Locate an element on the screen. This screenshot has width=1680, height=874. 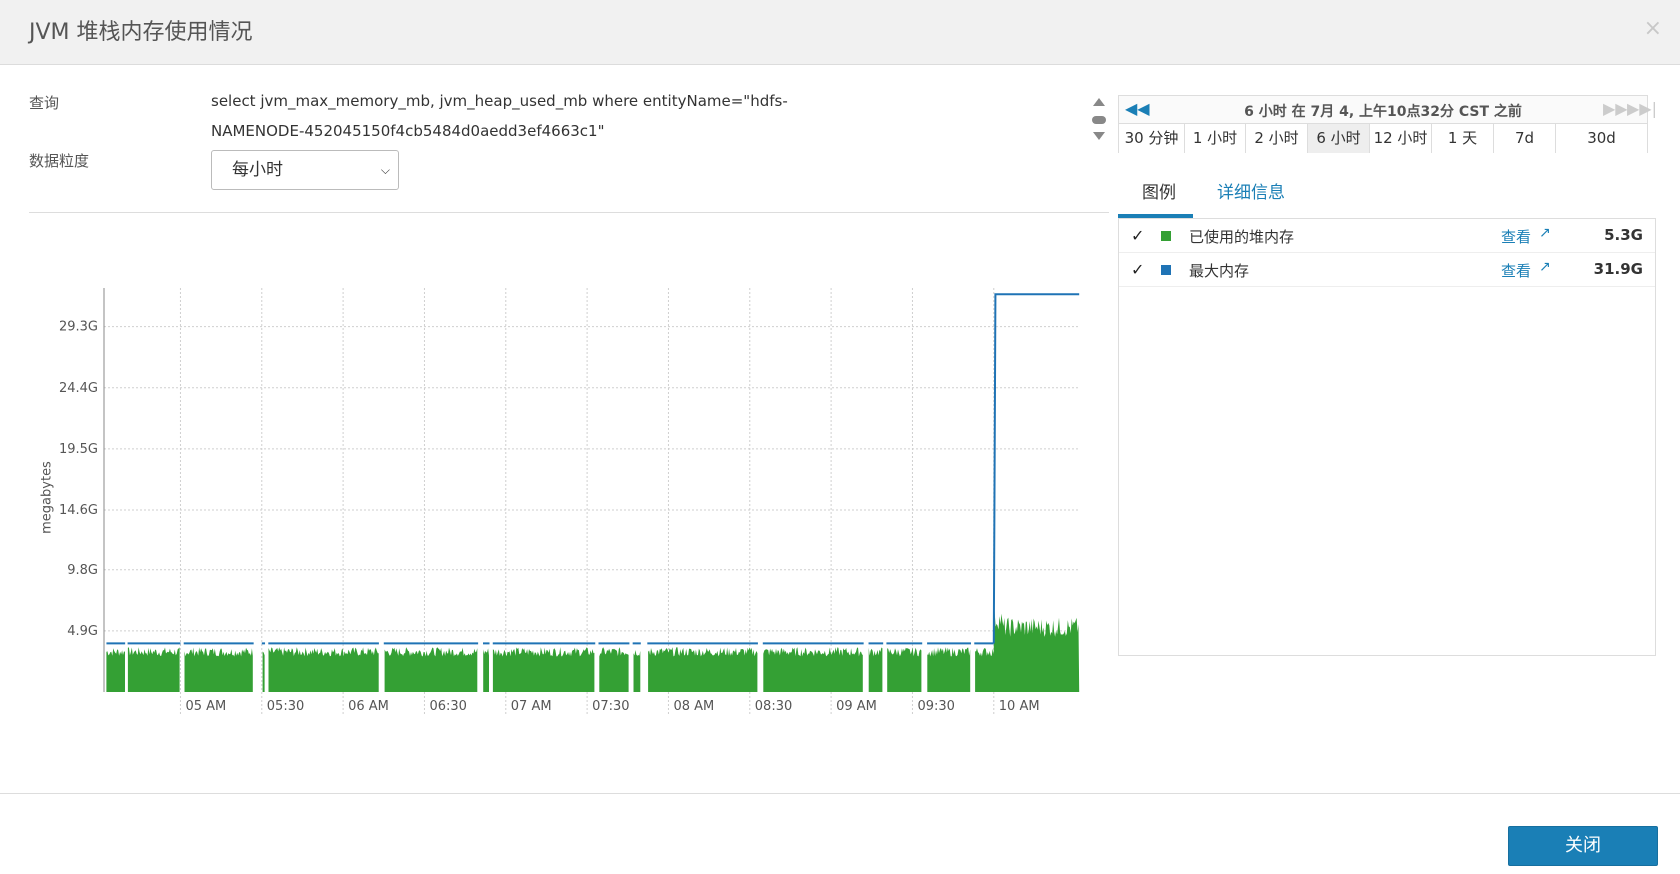
range-button: 6 小时 is located at coordinates (1339, 138).